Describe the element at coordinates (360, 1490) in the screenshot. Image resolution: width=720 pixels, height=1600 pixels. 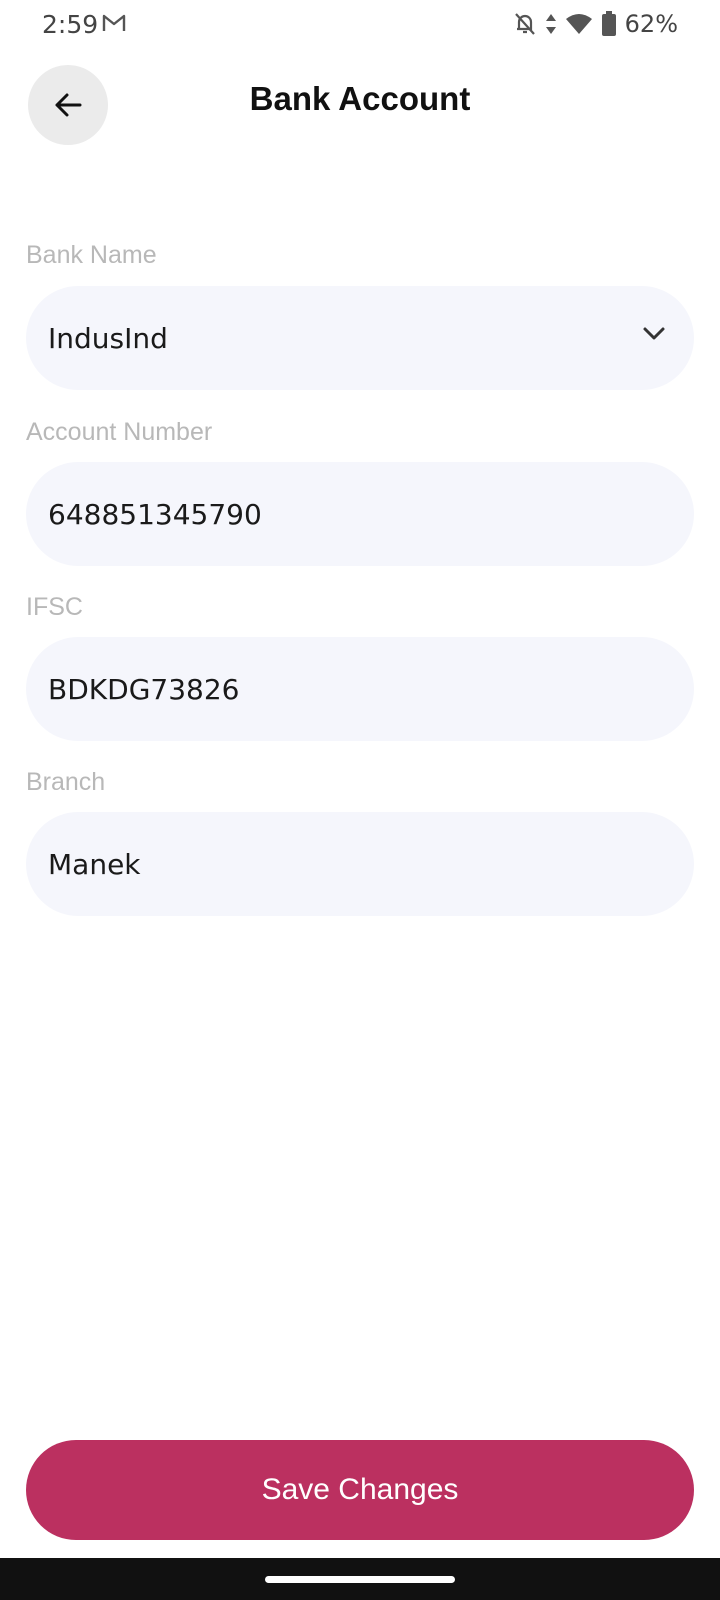
I see `save-changes-button: Save Changes` at that location.